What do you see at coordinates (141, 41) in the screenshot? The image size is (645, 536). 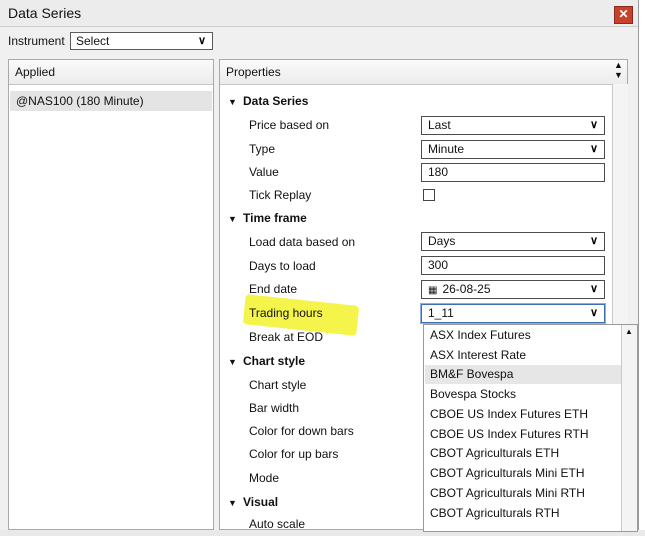 I see `instrument-select: Select ∨` at bounding box center [141, 41].